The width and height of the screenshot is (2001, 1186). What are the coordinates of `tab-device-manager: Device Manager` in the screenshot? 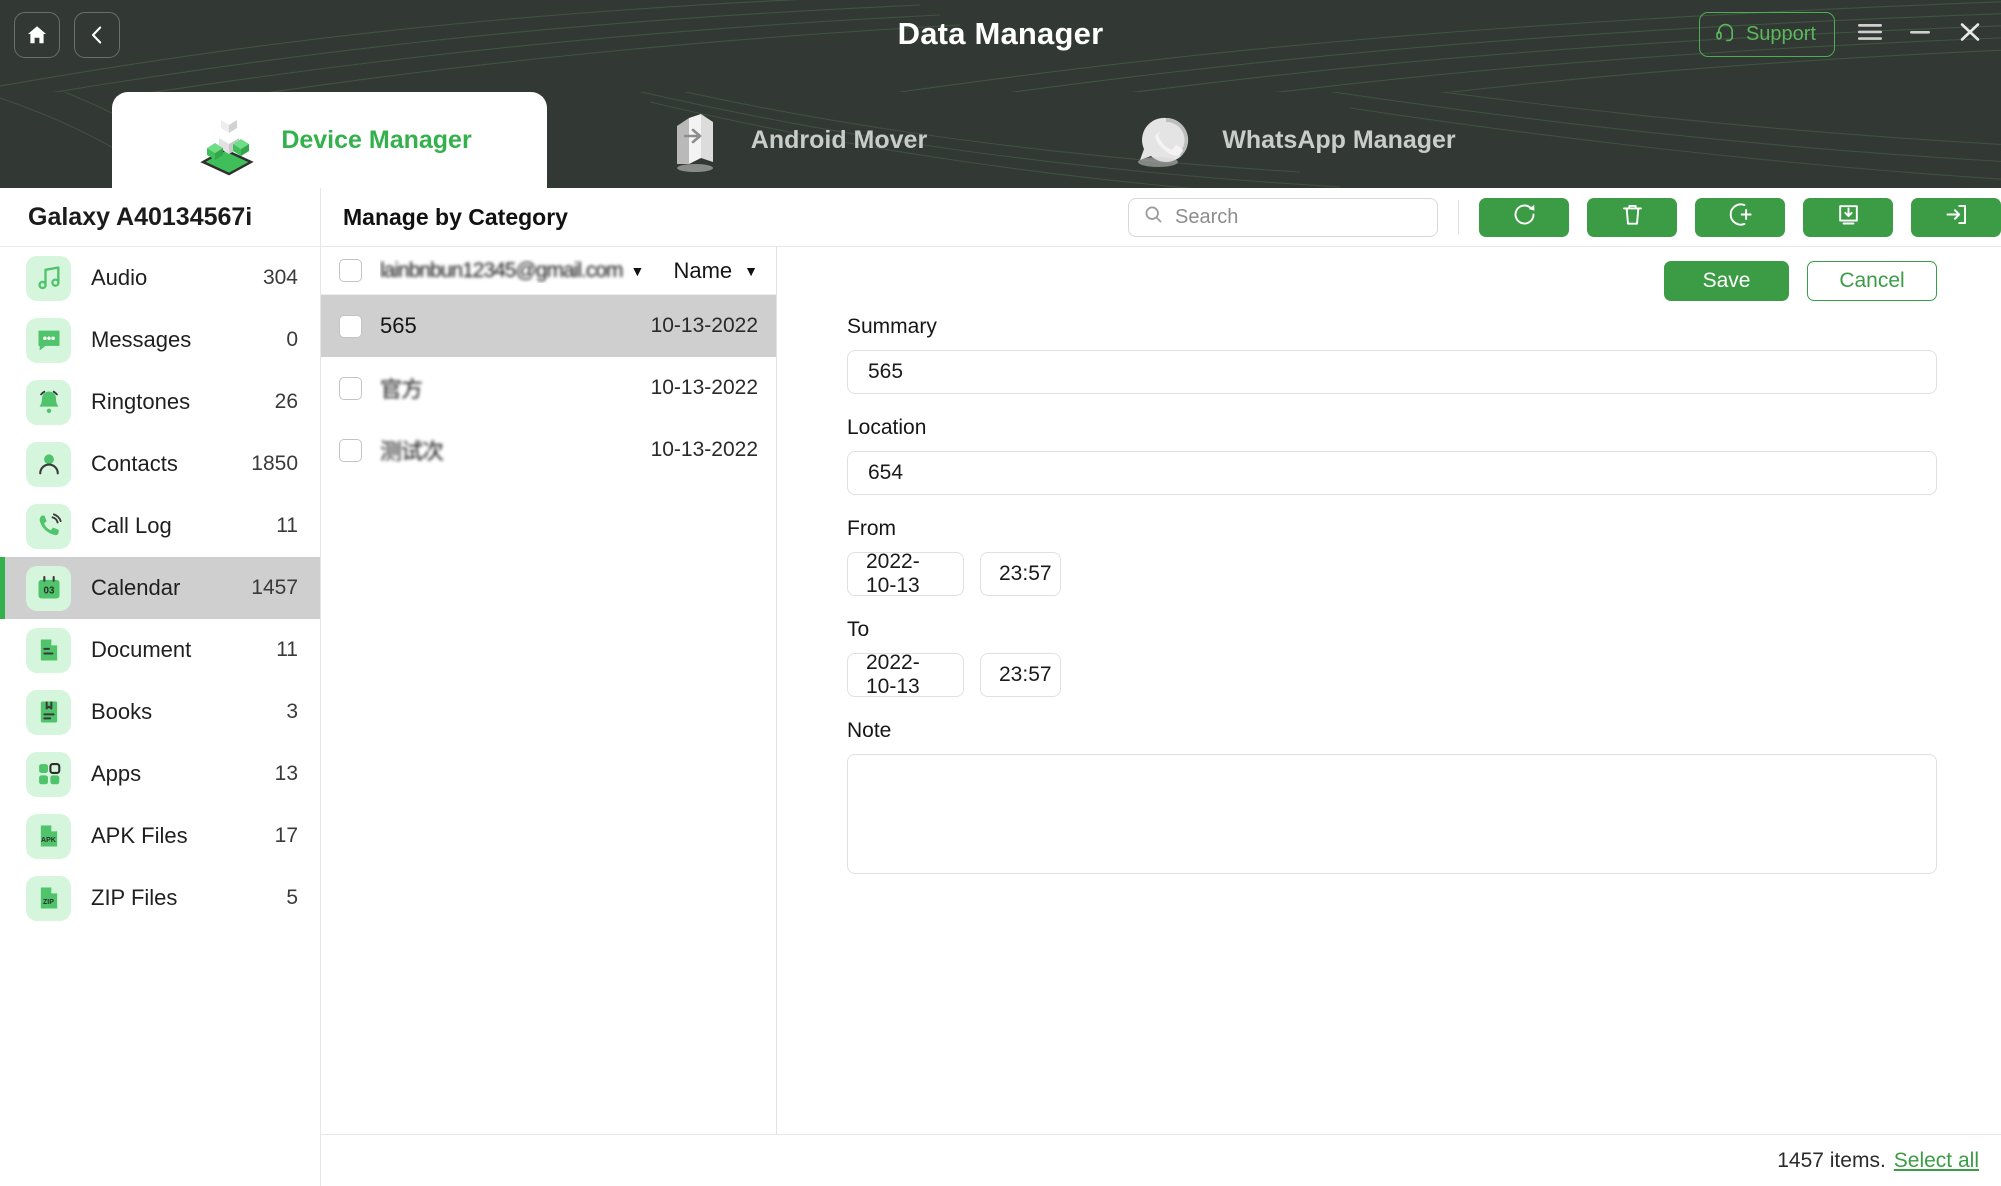 It's located at (329, 140).